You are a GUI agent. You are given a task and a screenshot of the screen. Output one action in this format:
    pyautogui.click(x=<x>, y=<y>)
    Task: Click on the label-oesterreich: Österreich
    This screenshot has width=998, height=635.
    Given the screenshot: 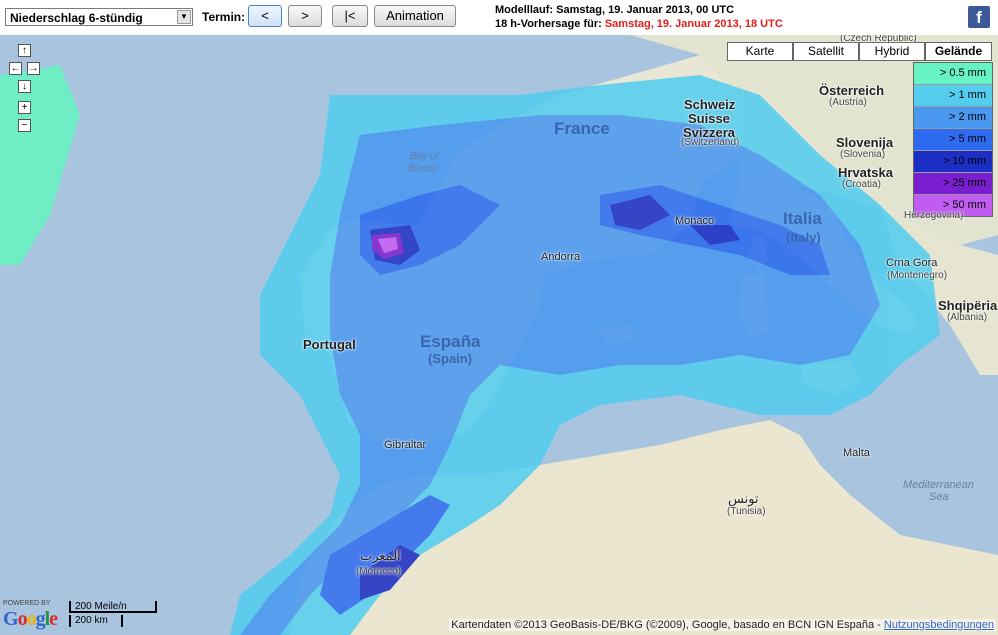 What is the action you would take?
    pyautogui.click(x=852, y=90)
    